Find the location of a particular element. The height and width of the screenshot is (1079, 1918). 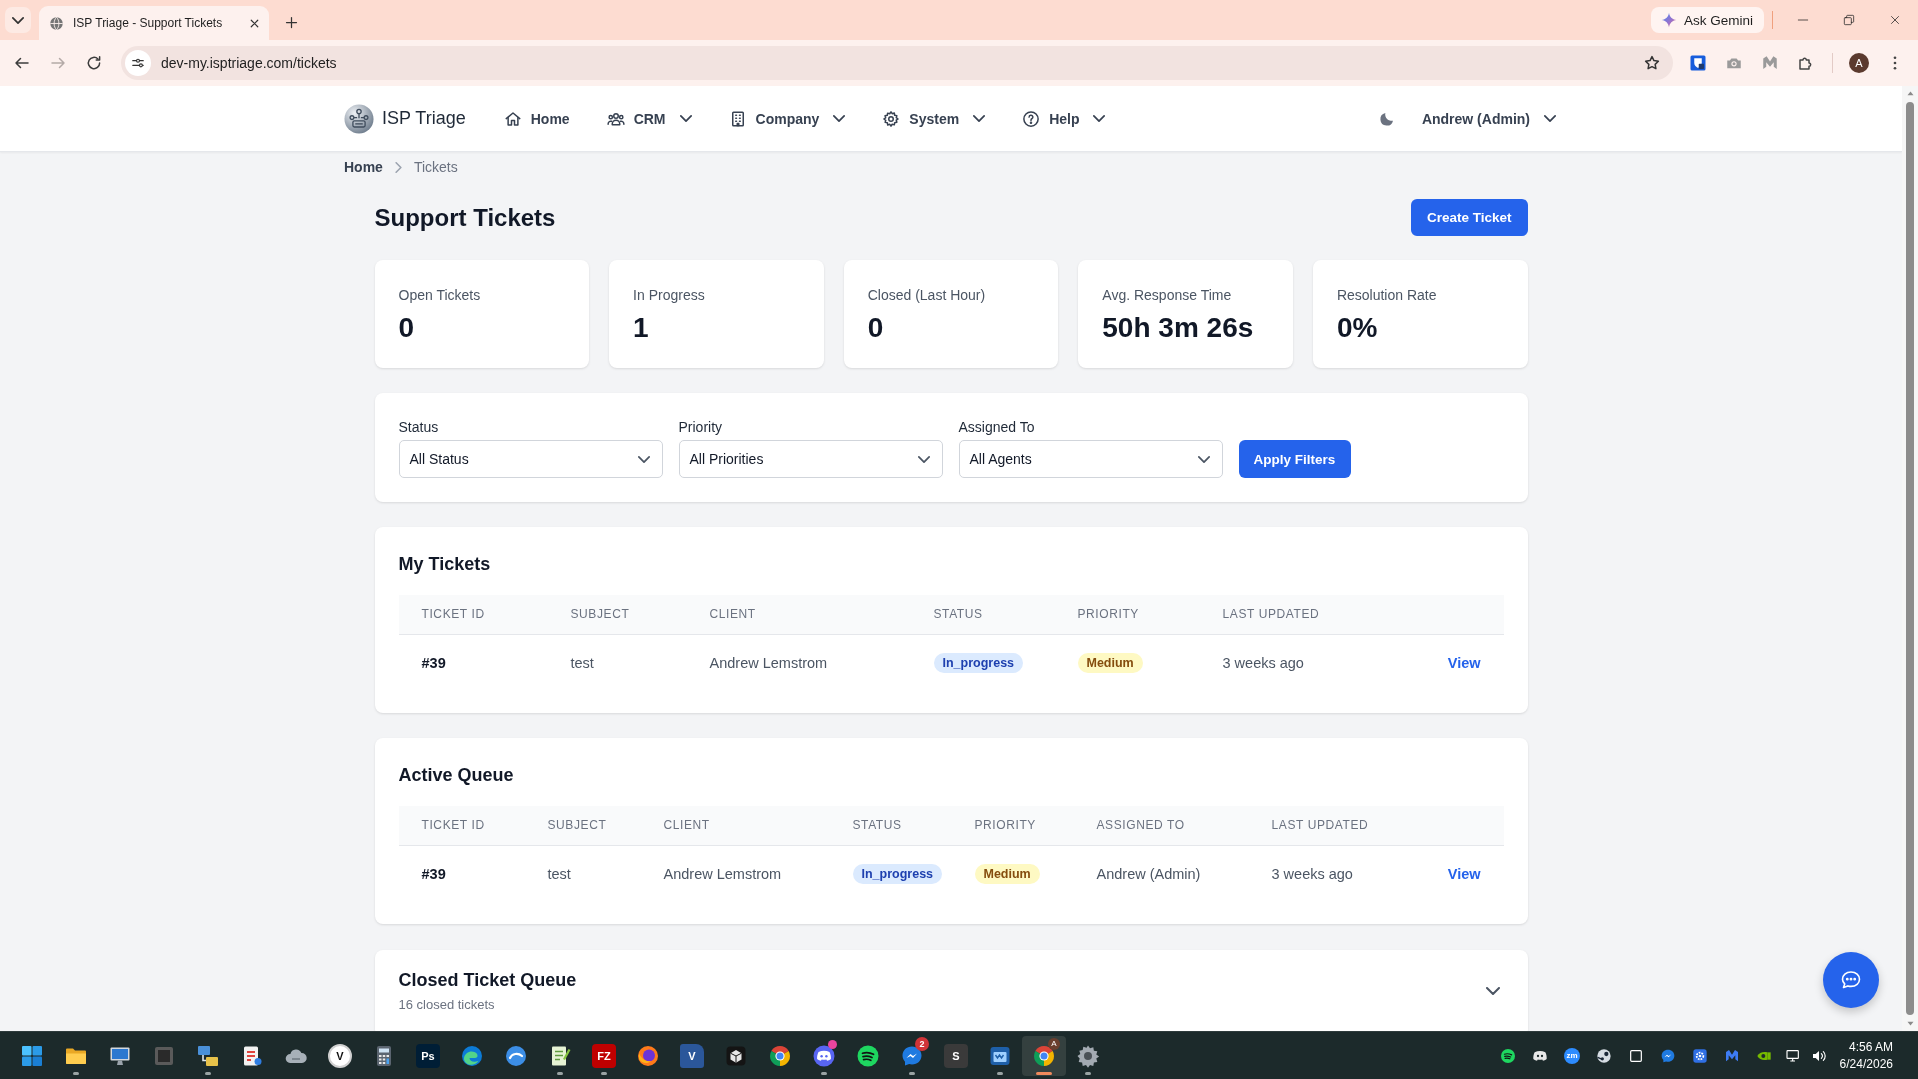

letter-document-icon: V is located at coordinates (692, 1055).